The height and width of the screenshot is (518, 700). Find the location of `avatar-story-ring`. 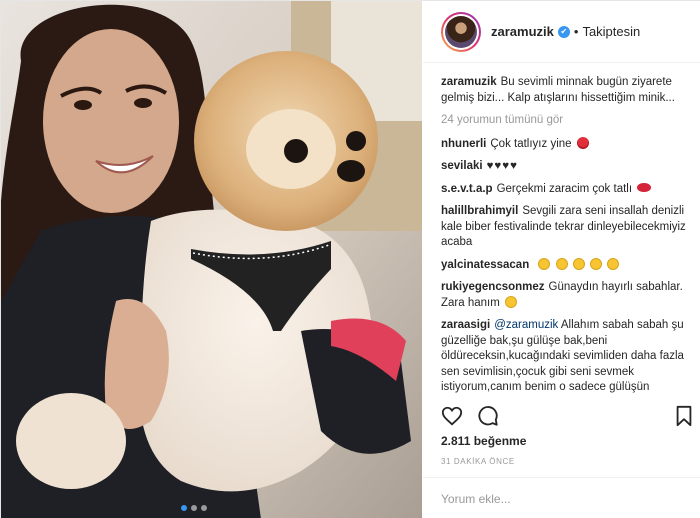

avatar-story-ring is located at coordinates (461, 31).